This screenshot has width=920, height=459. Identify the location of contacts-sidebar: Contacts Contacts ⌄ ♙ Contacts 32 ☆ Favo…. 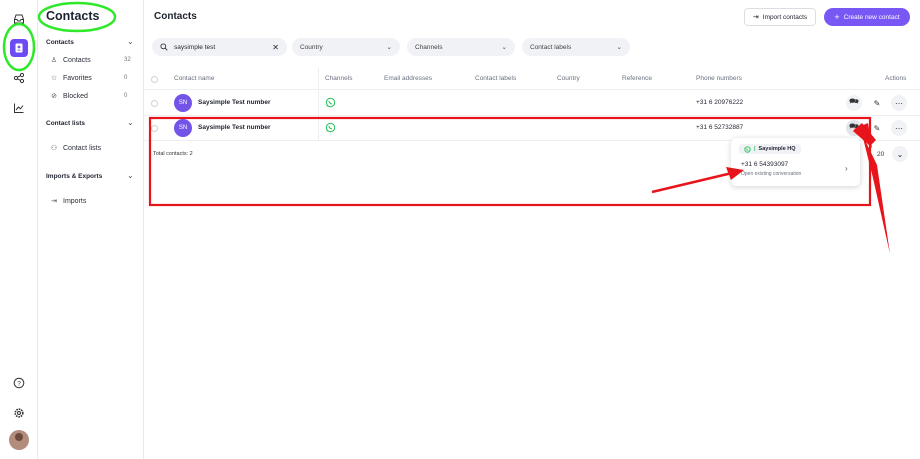
(91, 229).